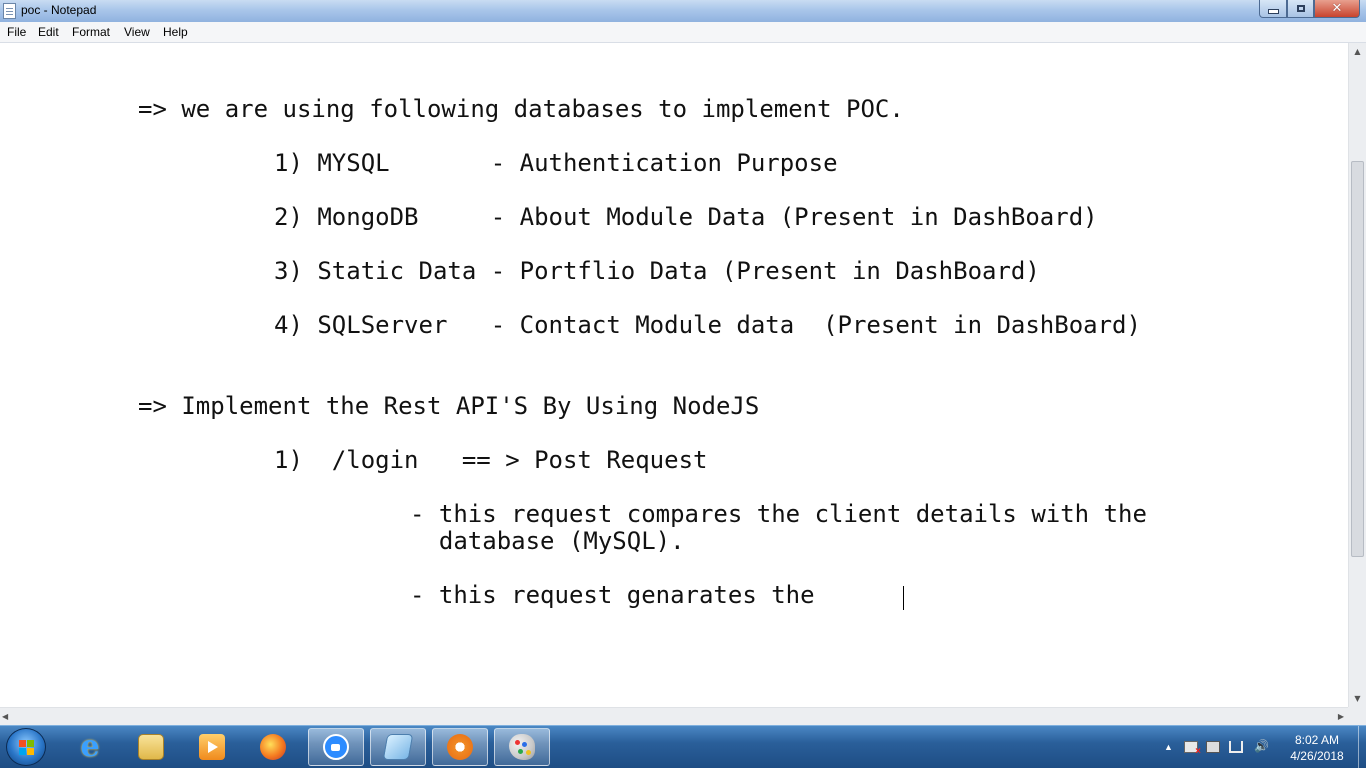 The image size is (1366, 769). Describe the element at coordinates (674, 716) in the screenshot. I see `horizontal-scrollbar: ◀ ▶` at that location.